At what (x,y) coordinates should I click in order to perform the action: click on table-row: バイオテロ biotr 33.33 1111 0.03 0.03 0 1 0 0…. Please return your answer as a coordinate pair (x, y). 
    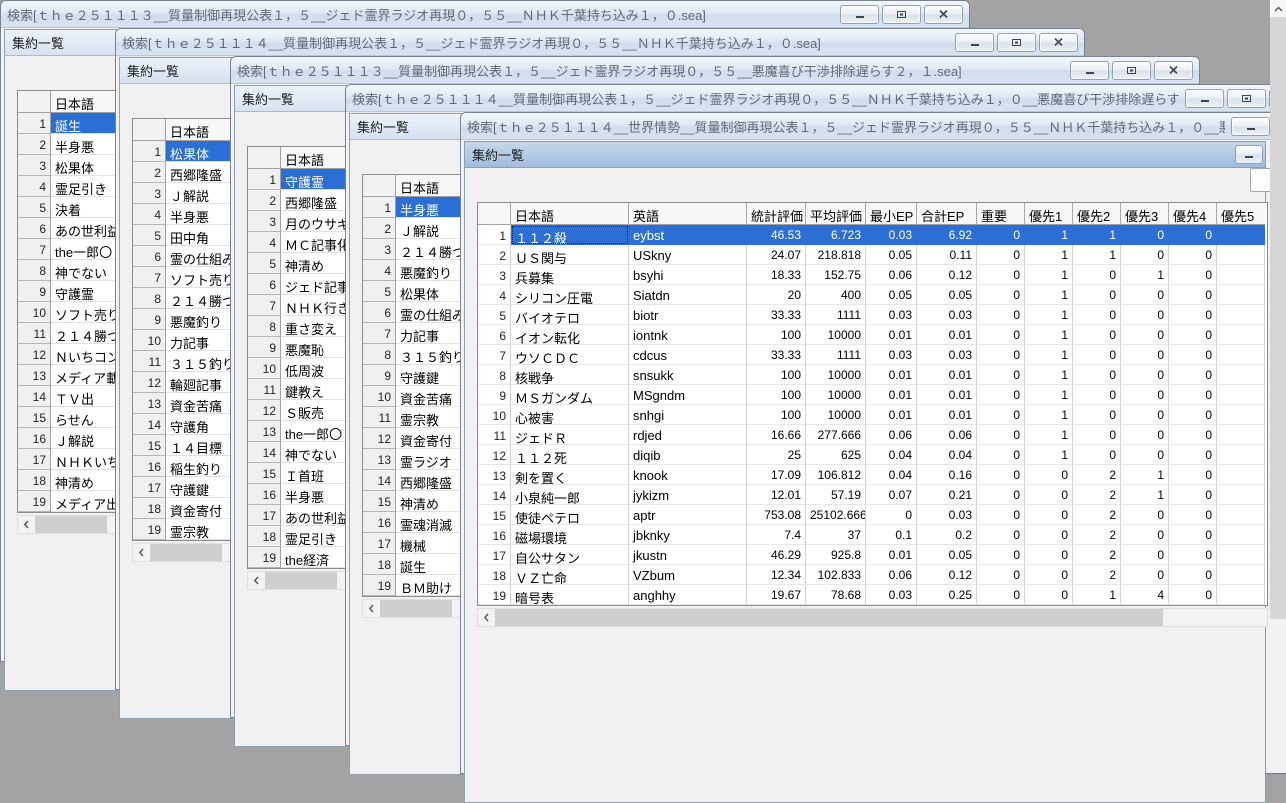
    Looking at the image, I should click on (872, 315).